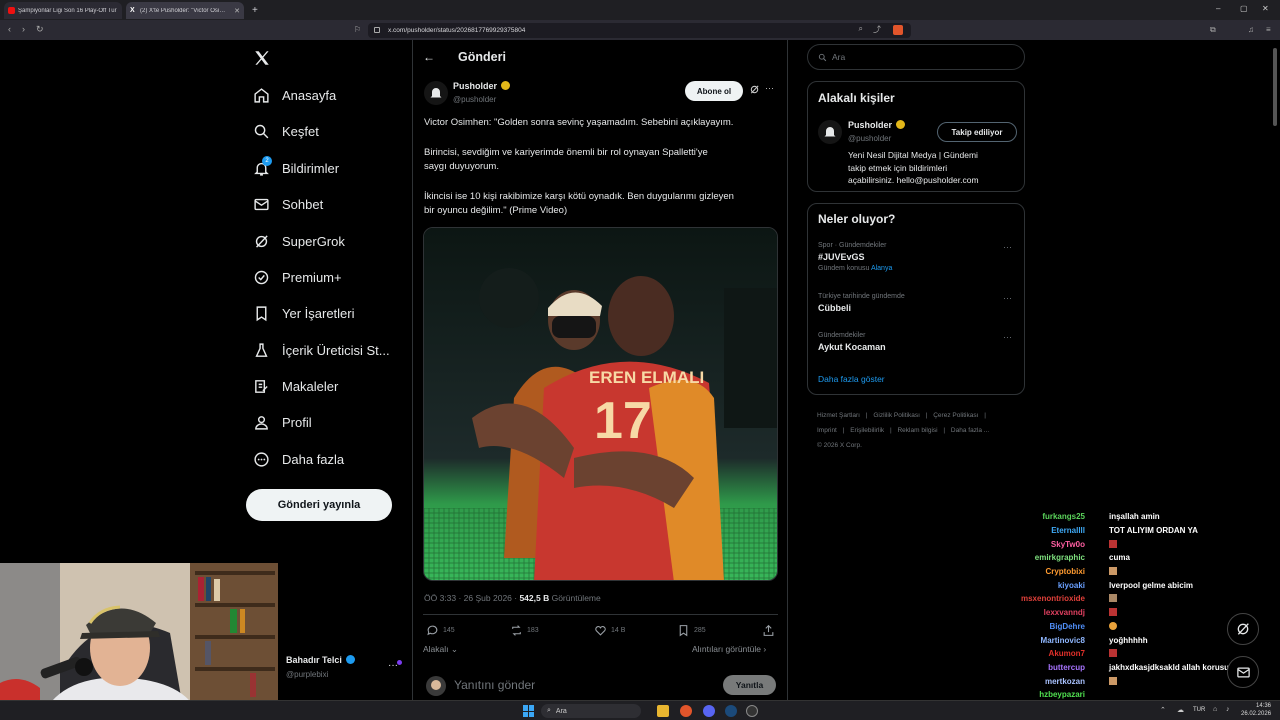 The image size is (1280, 720). Describe the element at coordinates (861, 29) in the screenshot. I see `zoom-icon: ⌕` at that location.